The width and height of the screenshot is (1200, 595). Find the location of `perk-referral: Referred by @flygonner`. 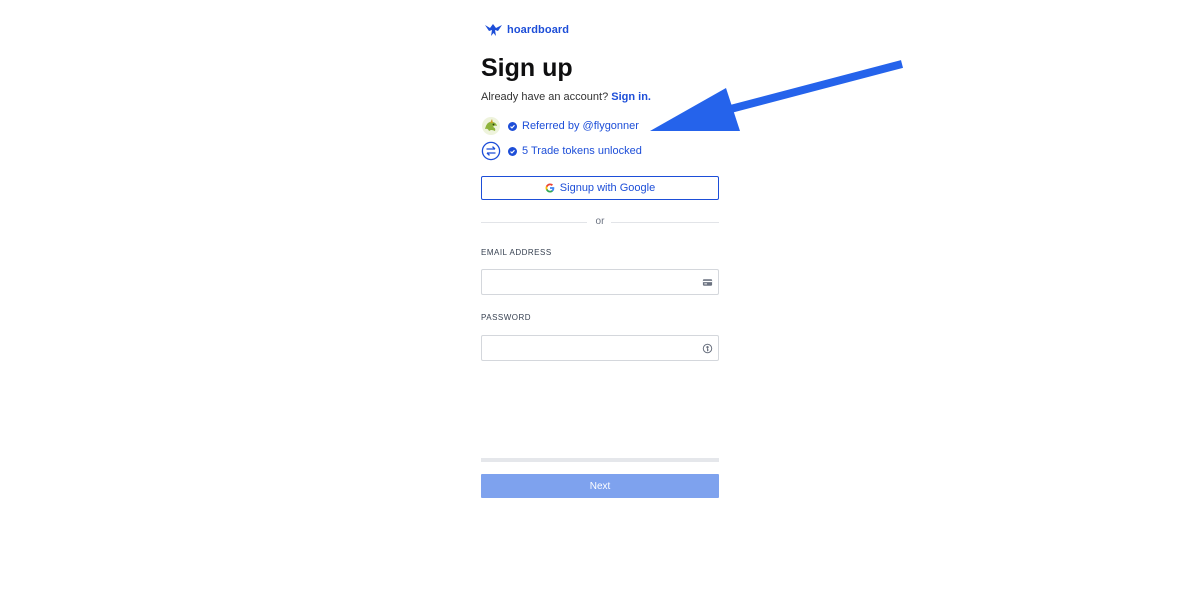

perk-referral: Referred by @flygonner is located at coordinates (560, 126).